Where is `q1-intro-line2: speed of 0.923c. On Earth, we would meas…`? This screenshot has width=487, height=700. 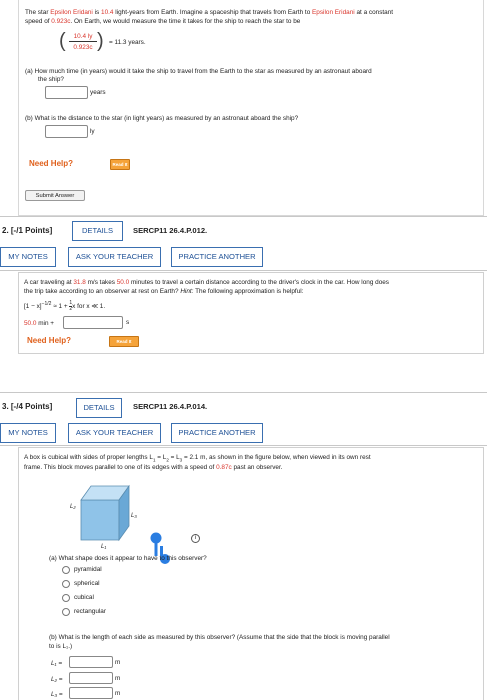 q1-intro-line2: speed of 0.923c. On Earth, we would meas… is located at coordinates (253, 21).